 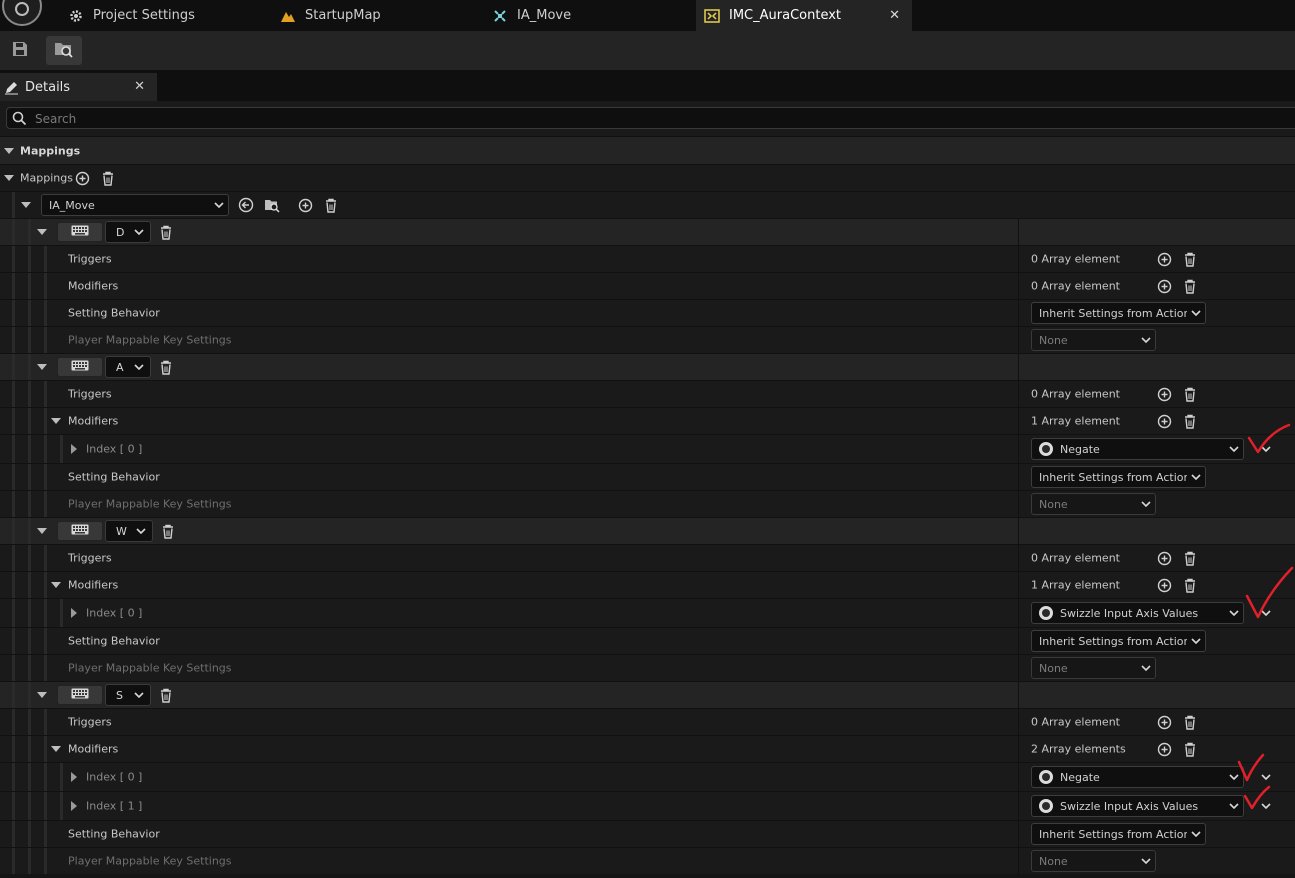 What do you see at coordinates (169, 15) in the screenshot?
I see `tab-project-settings: Project Settings` at bounding box center [169, 15].